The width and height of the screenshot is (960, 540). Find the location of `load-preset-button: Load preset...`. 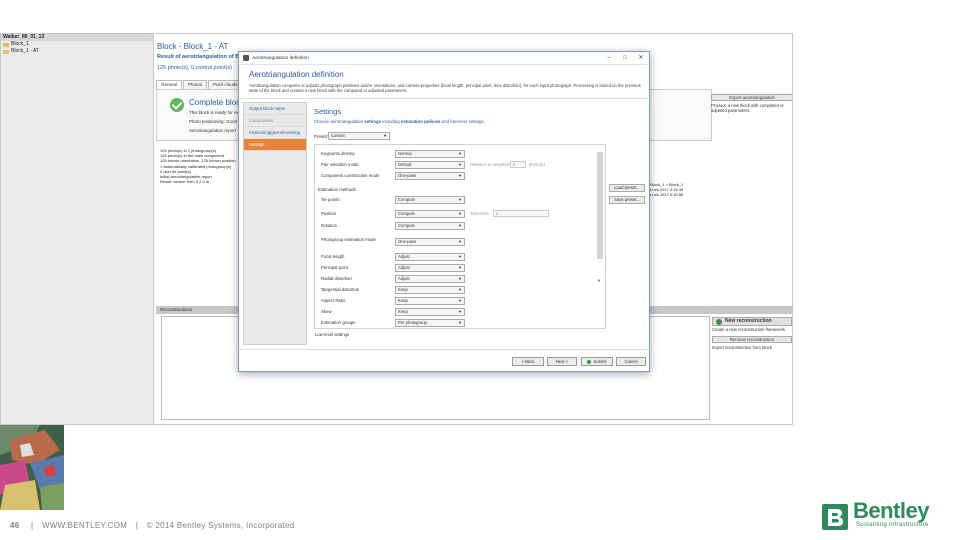

load-preset-button: Load preset... is located at coordinates (627, 188).